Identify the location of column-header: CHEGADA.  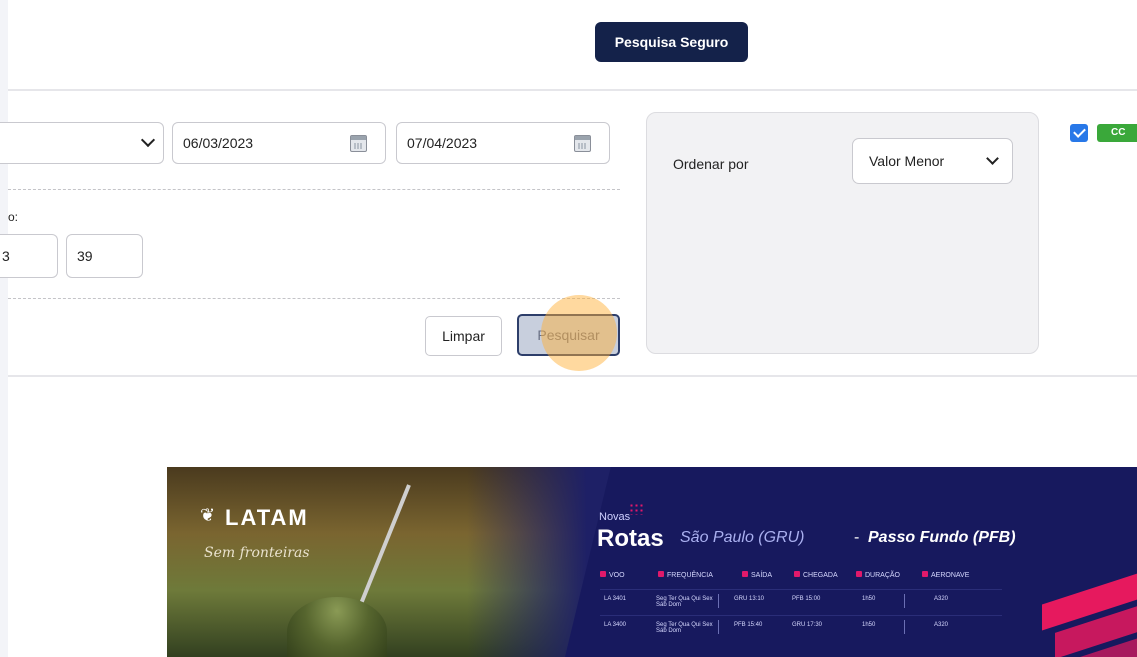
(816, 575).